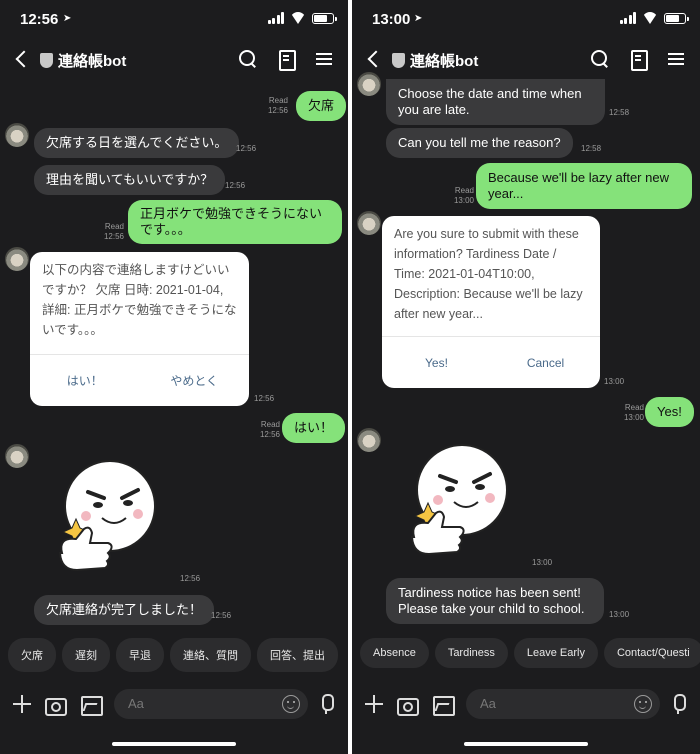  Describe the element at coordinates (555, 653) in the screenshot. I see `quick-reply-leave-early: Leave Early` at that location.